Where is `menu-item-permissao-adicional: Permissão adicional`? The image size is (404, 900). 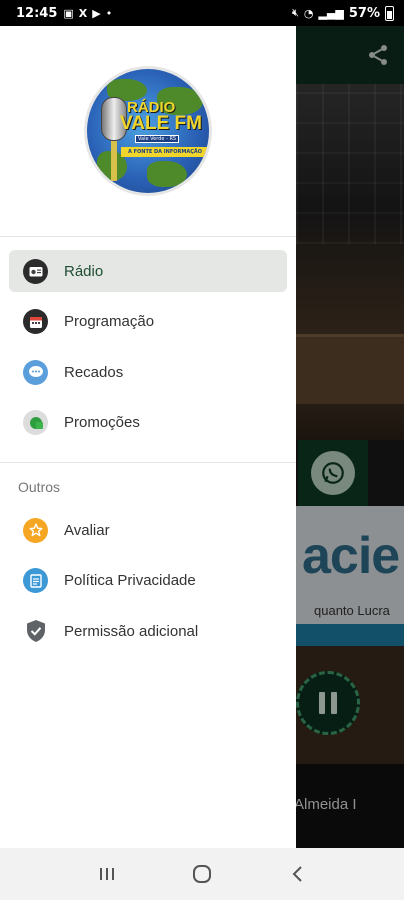 menu-item-permissao-adicional: Permissão adicional is located at coordinates (148, 631).